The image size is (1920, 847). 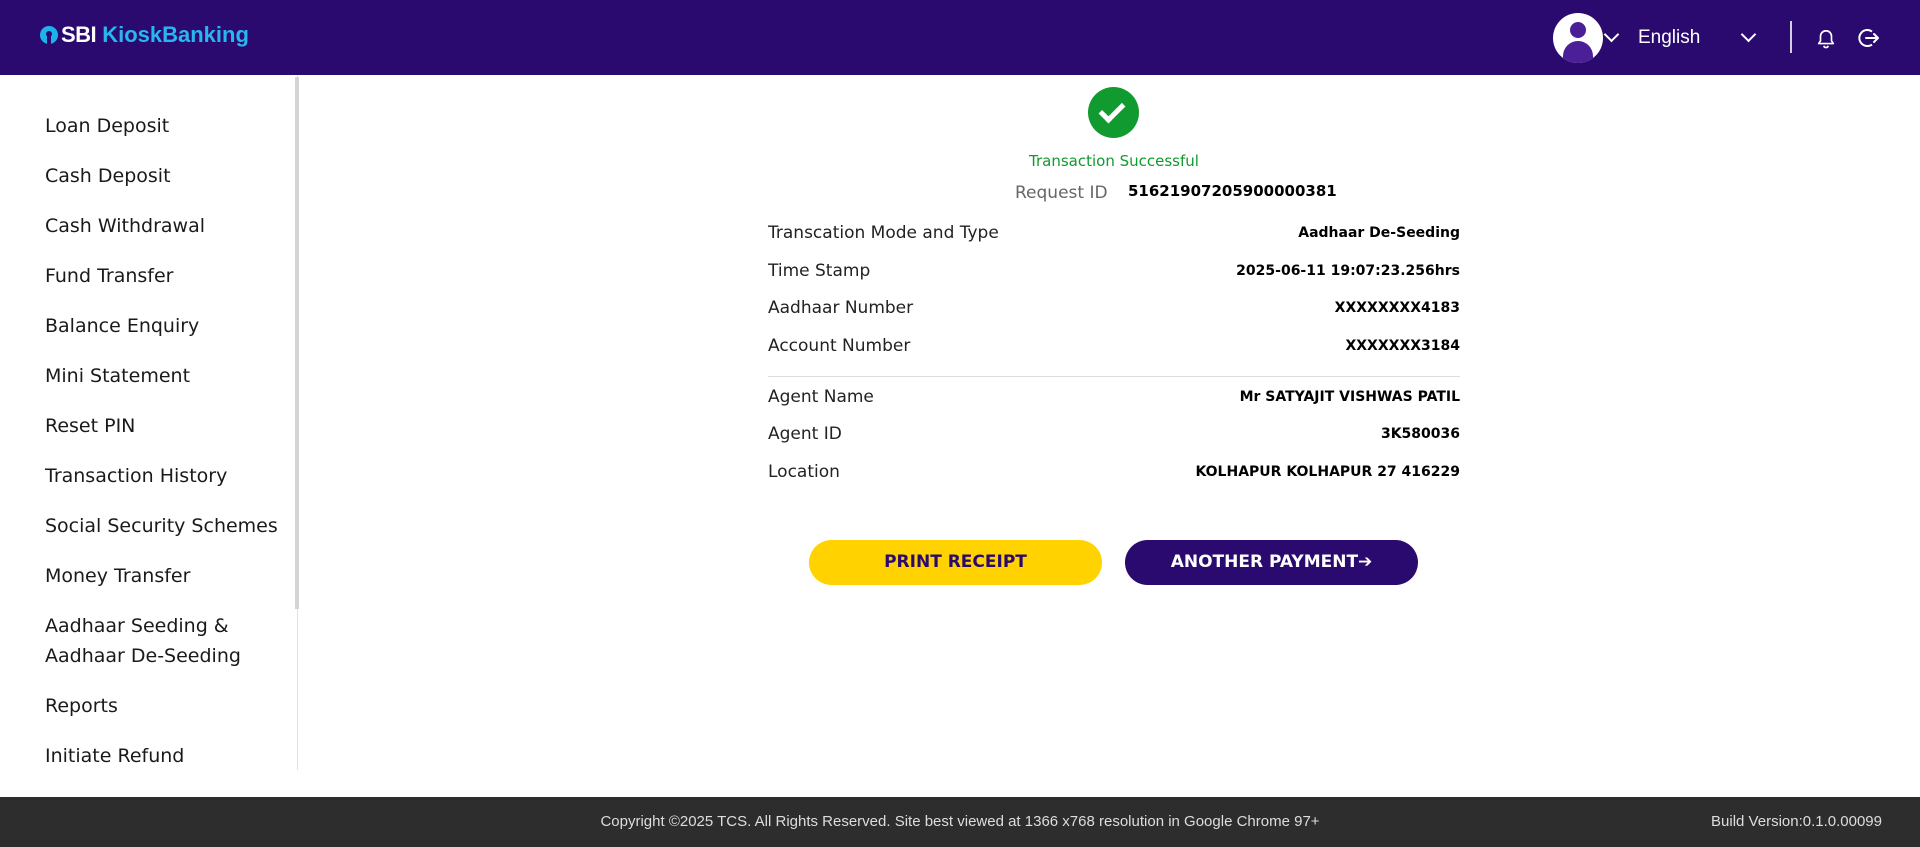 I want to click on logout-icon, so click(x=1869, y=38).